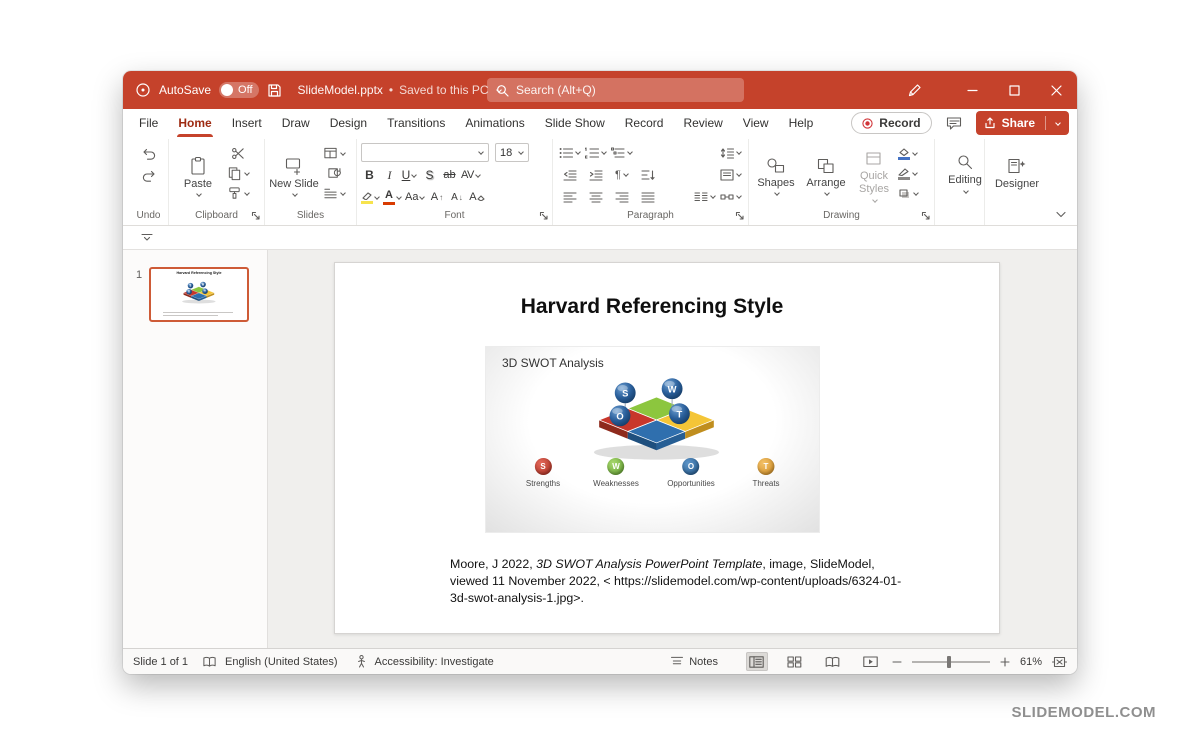  I want to click on close-button, so click(1056, 90).